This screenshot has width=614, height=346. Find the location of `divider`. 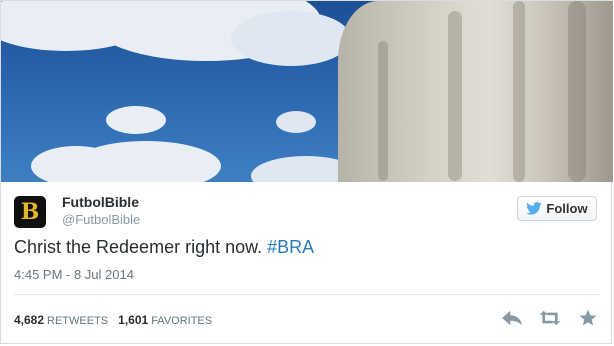

divider is located at coordinates (306, 294).